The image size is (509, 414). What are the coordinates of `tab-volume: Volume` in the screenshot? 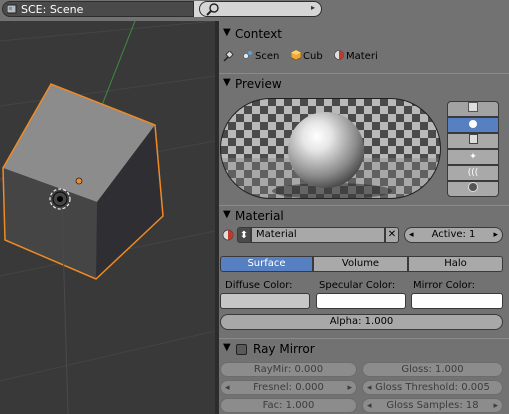 It's located at (360, 264).